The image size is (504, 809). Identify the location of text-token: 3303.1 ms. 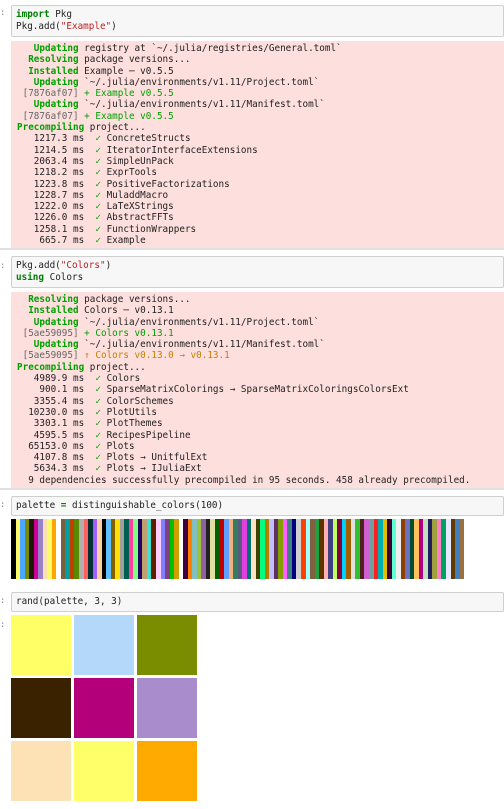
(56, 424).